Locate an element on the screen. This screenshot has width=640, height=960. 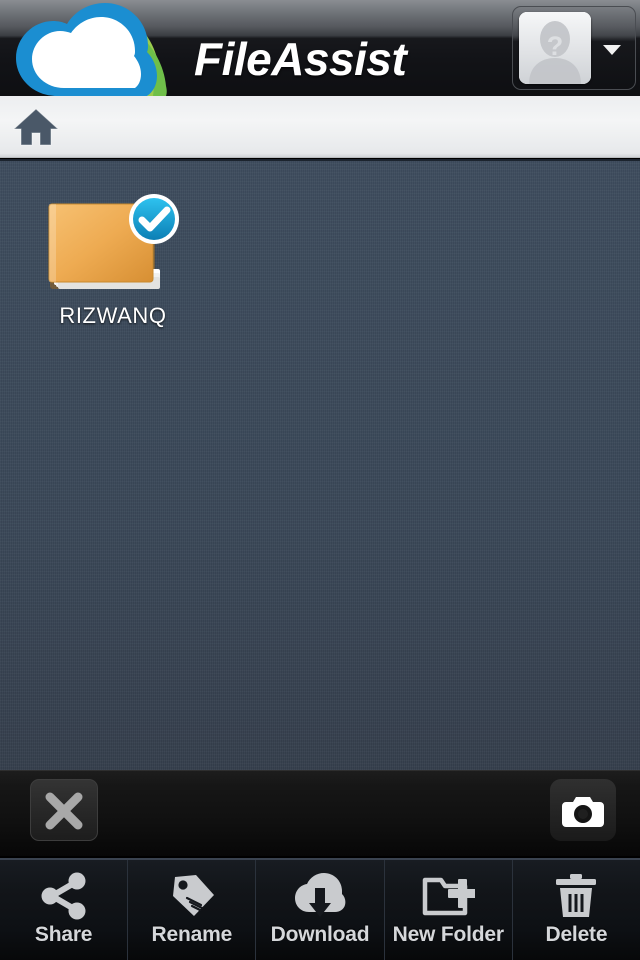
share-label: Share is located at coordinates (63, 934).